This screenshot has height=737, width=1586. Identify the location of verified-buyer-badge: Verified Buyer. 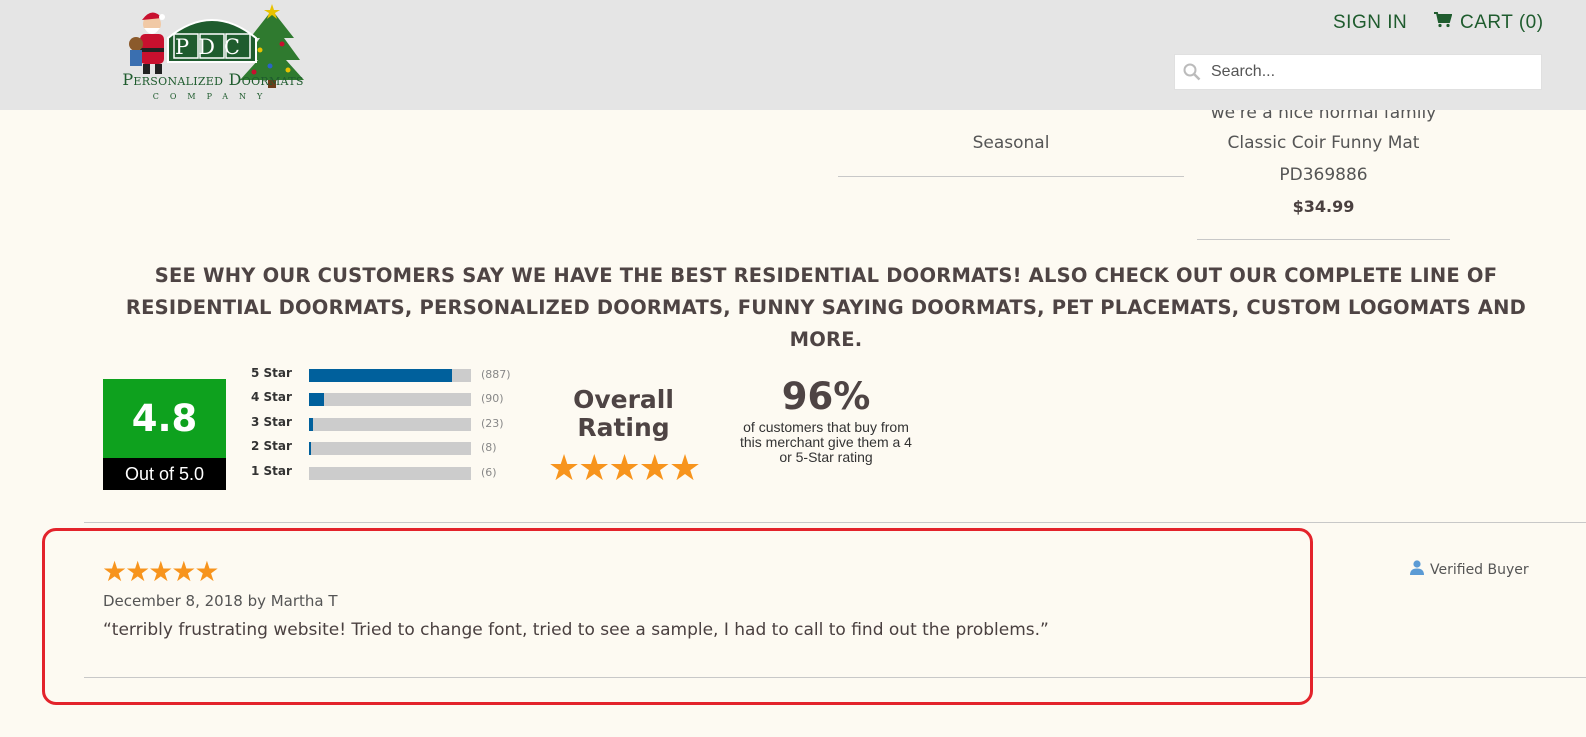
(1469, 569).